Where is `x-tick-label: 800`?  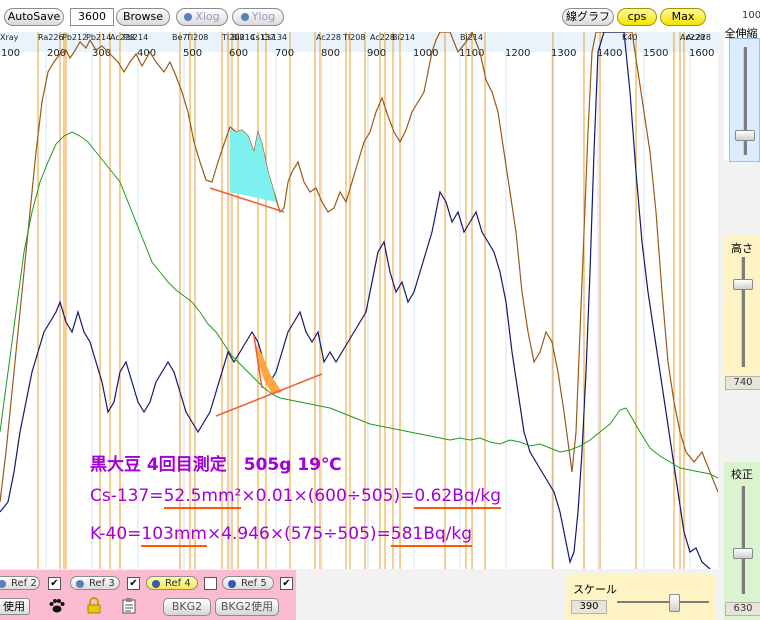
x-tick-label: 800 is located at coordinates (330, 53).